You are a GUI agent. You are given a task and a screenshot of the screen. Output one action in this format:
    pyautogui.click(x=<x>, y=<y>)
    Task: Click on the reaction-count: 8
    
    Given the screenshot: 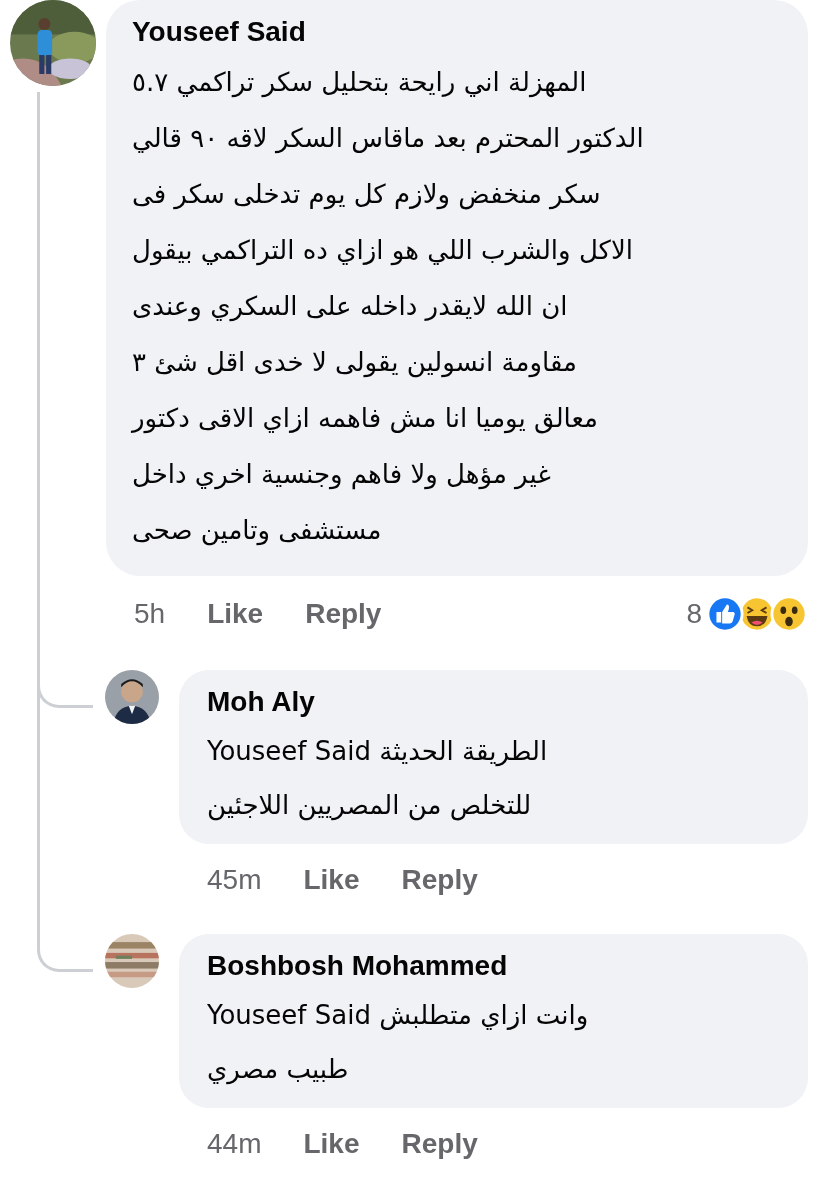 What is the action you would take?
    pyautogui.click(x=694, y=614)
    